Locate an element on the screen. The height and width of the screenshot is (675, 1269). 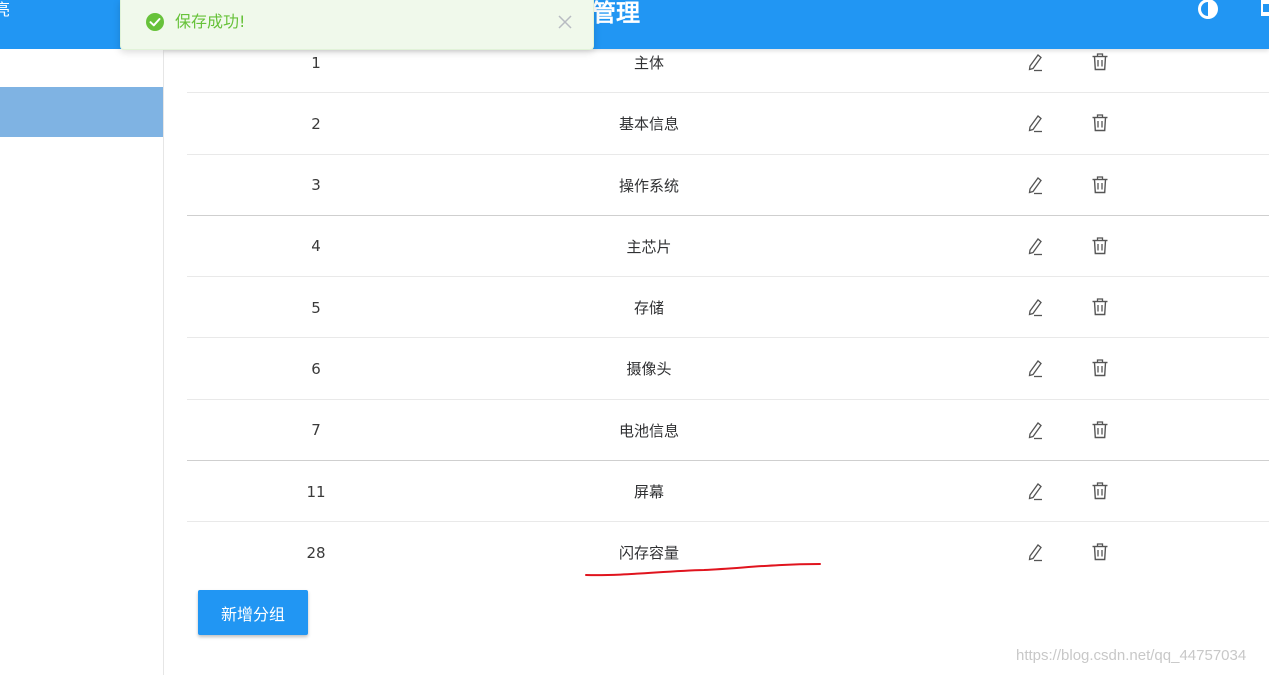
row-id: 7 is located at coordinates (316, 430).